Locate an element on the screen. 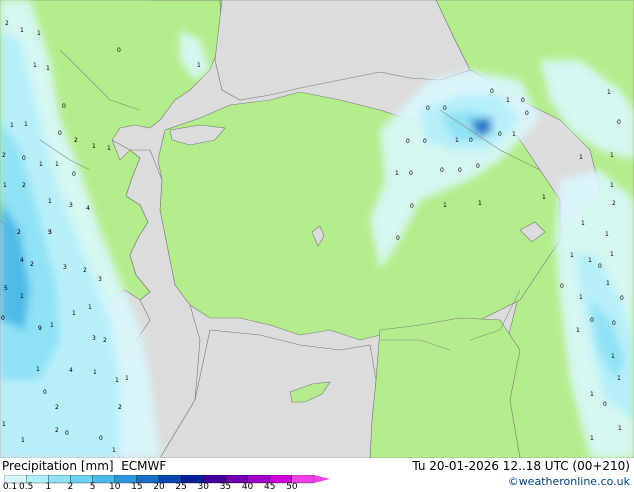  legend-arrow is located at coordinates (322, 479).